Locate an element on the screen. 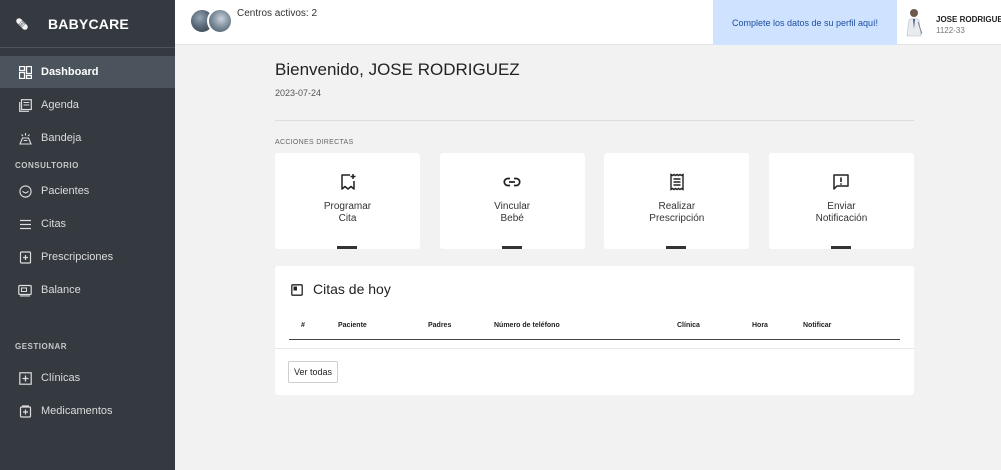  current-date: 2023-07-24 is located at coordinates (298, 93).